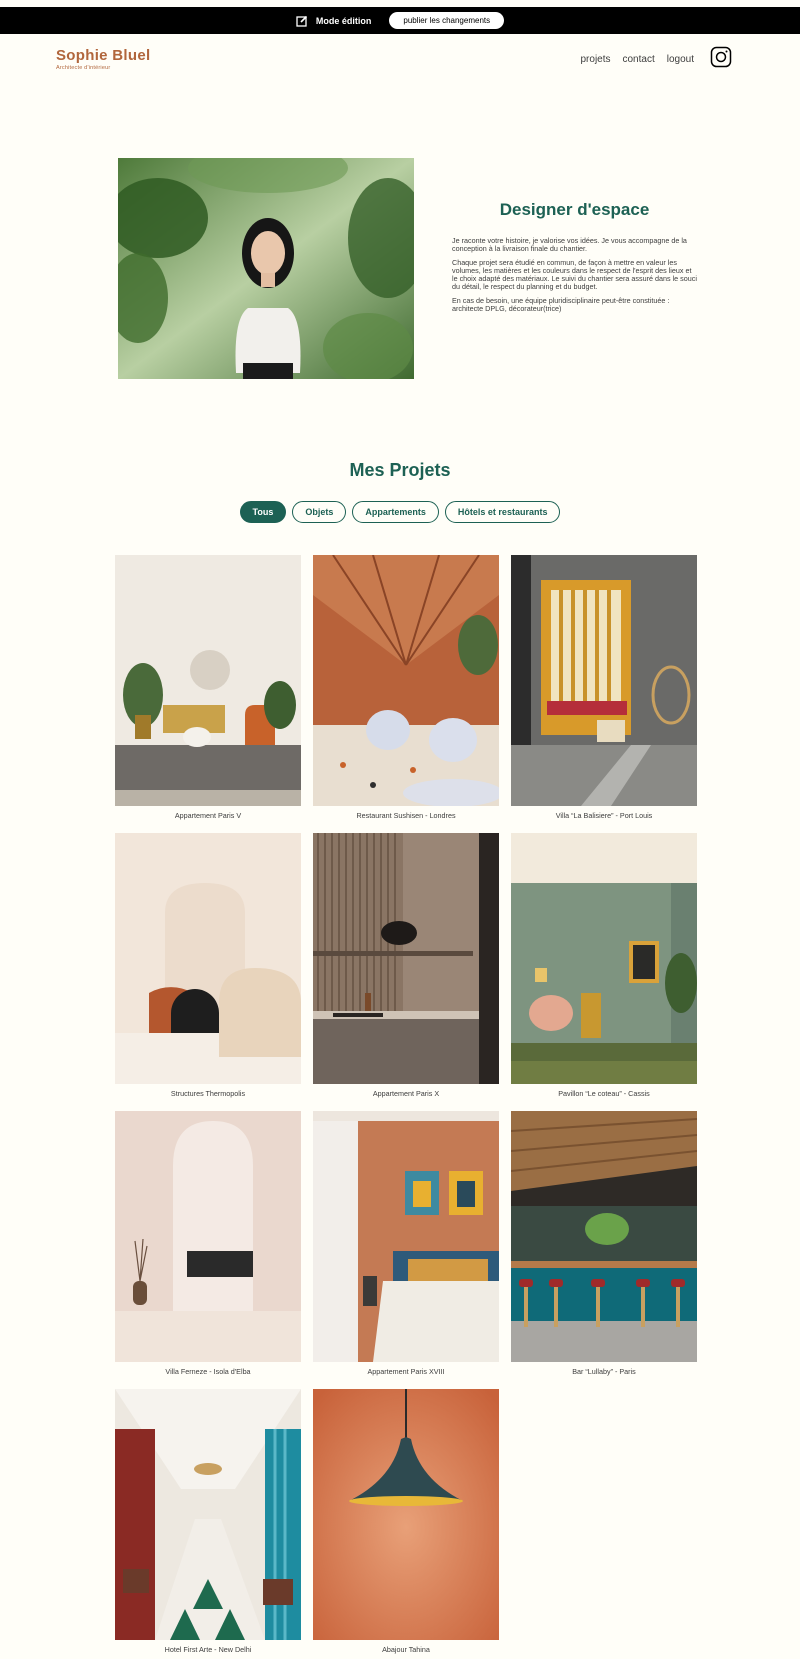 The width and height of the screenshot is (800, 1659). I want to click on instagram-icon, so click(719, 59).